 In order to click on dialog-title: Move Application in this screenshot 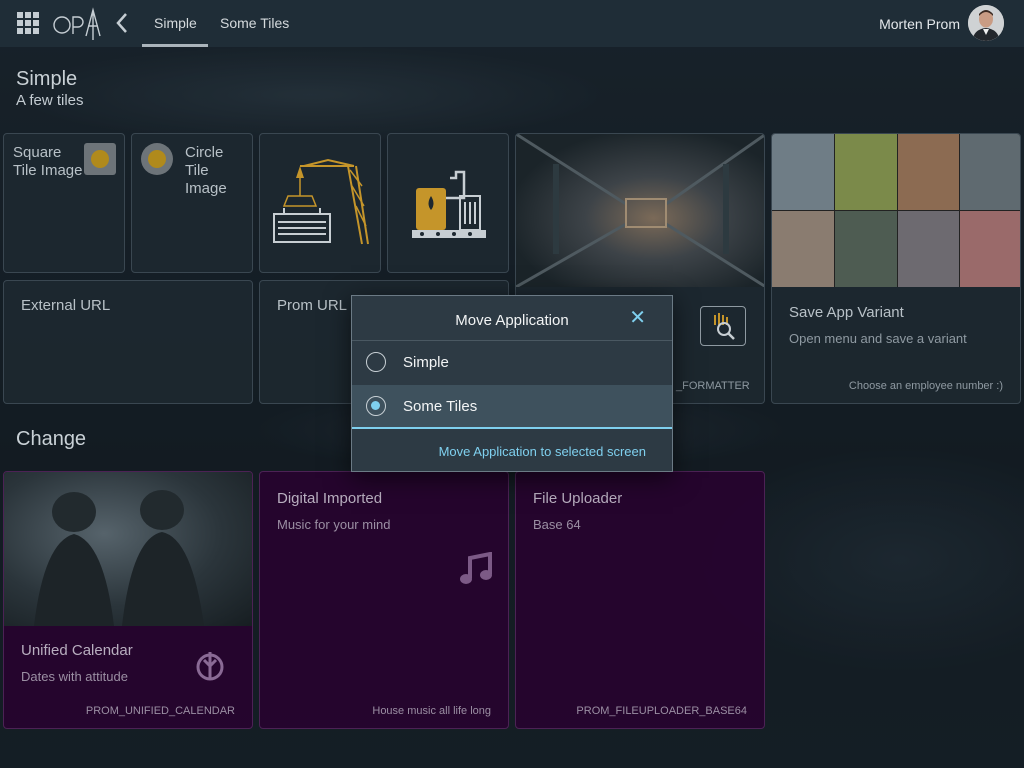, I will do `click(512, 320)`.